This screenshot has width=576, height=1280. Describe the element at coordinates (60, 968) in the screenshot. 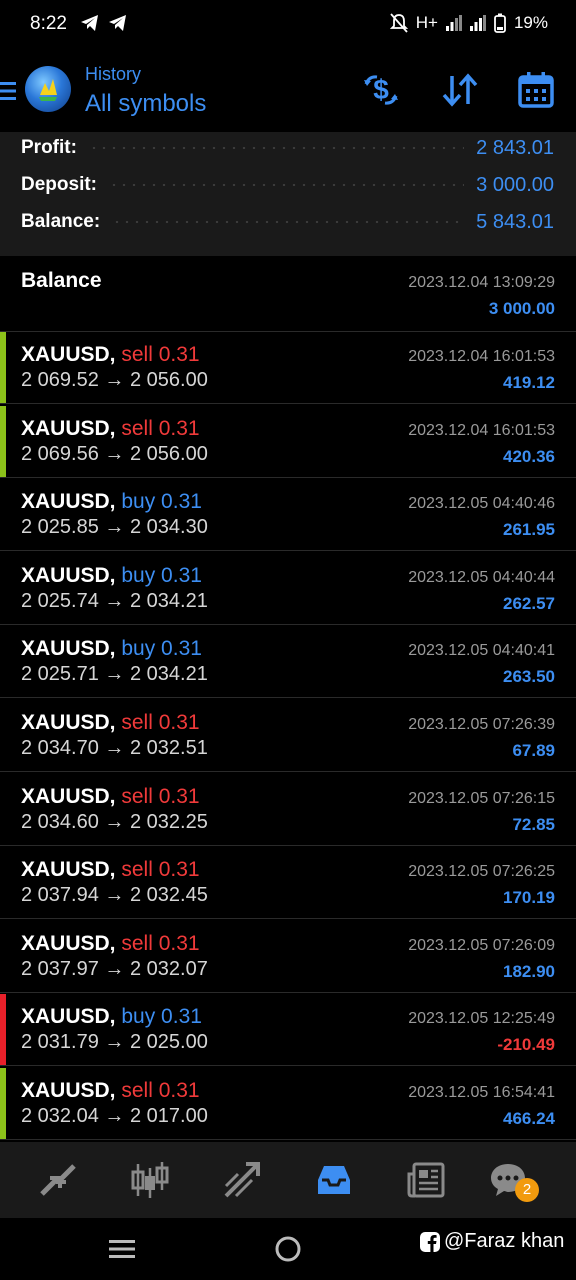

I see `open-price: 2 037.97` at that location.